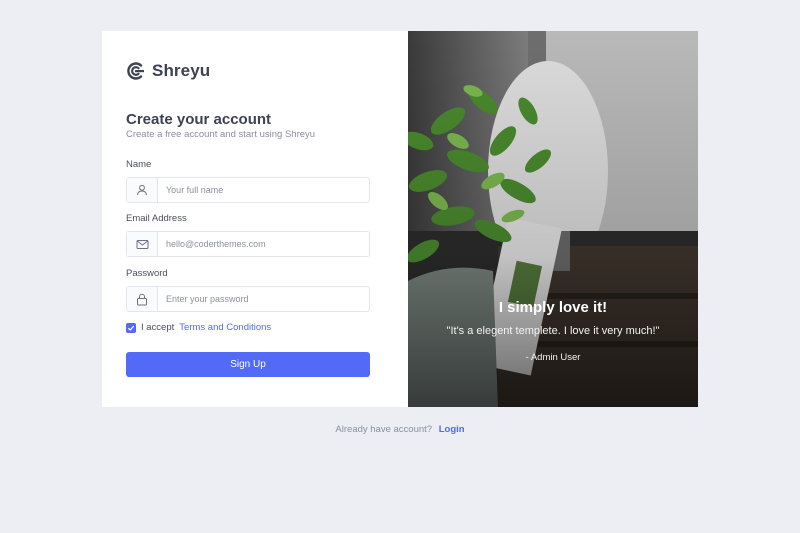  What do you see at coordinates (156, 218) in the screenshot?
I see `email-label: Email Address` at bounding box center [156, 218].